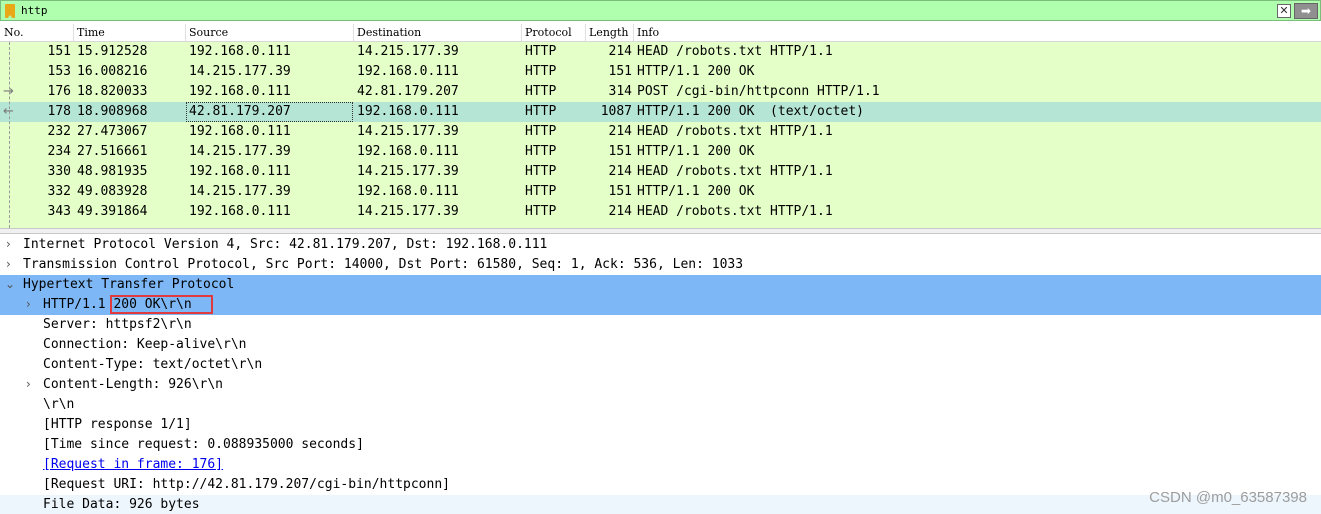 Image resolution: width=1321 pixels, height=514 pixels. I want to click on packet-length: 1087, so click(616, 111).